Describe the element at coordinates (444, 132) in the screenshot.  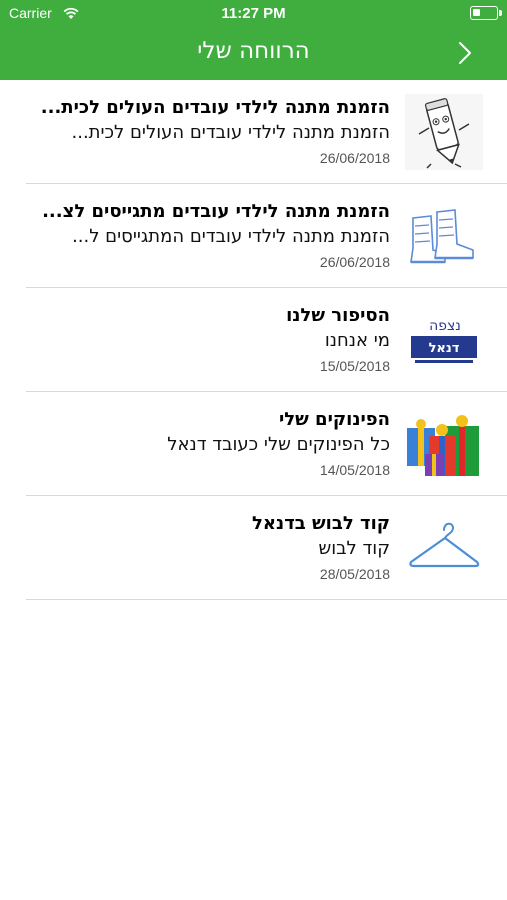
I see `pencil-character-icon` at that location.